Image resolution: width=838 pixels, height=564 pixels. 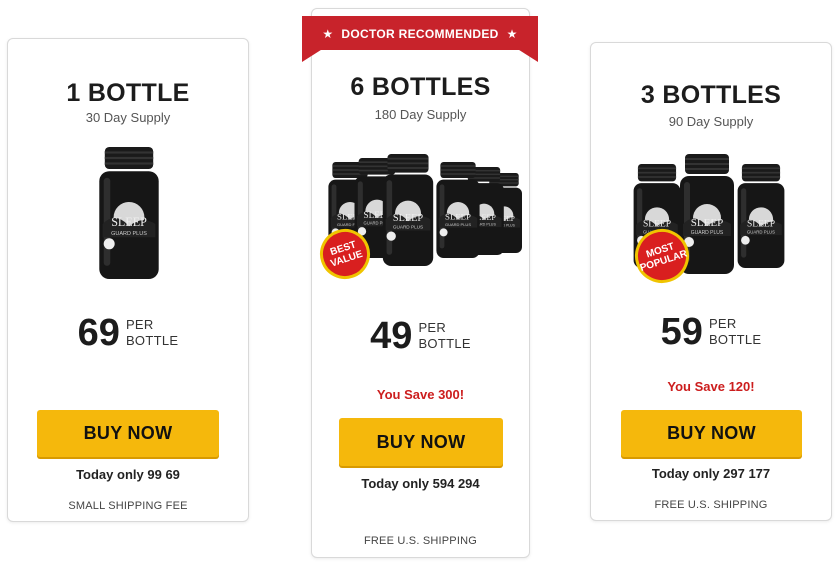 I want to click on product-image-single-bottle, so click(x=129, y=213).